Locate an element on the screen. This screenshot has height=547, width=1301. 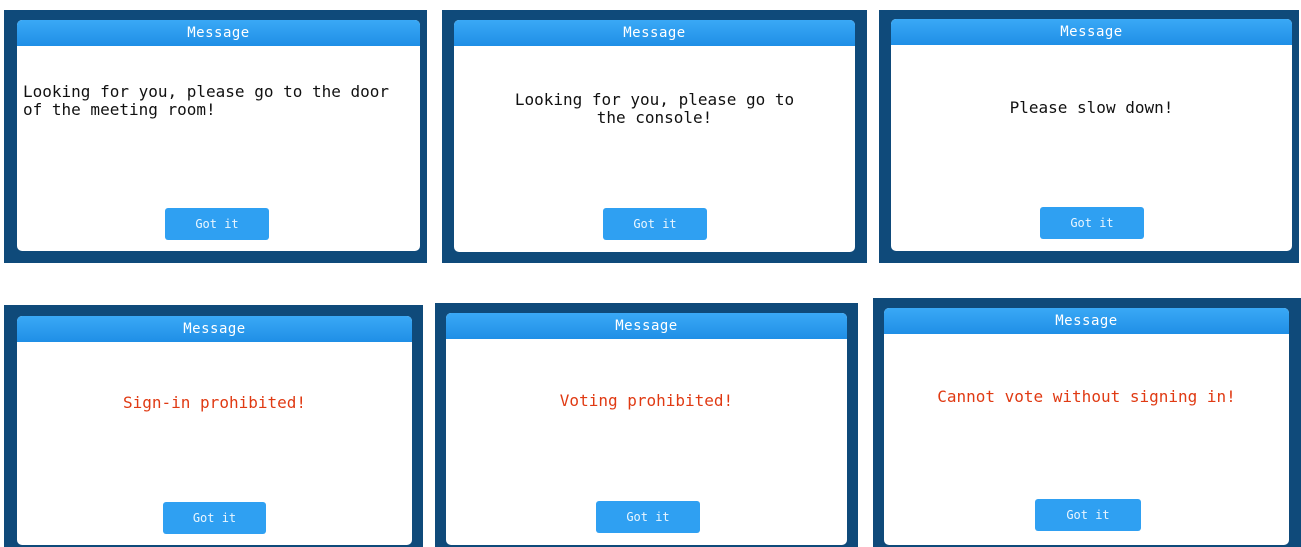
dialog-frame-voting-prohibited: Message Voting prohibited! Got it is located at coordinates (646, 425).